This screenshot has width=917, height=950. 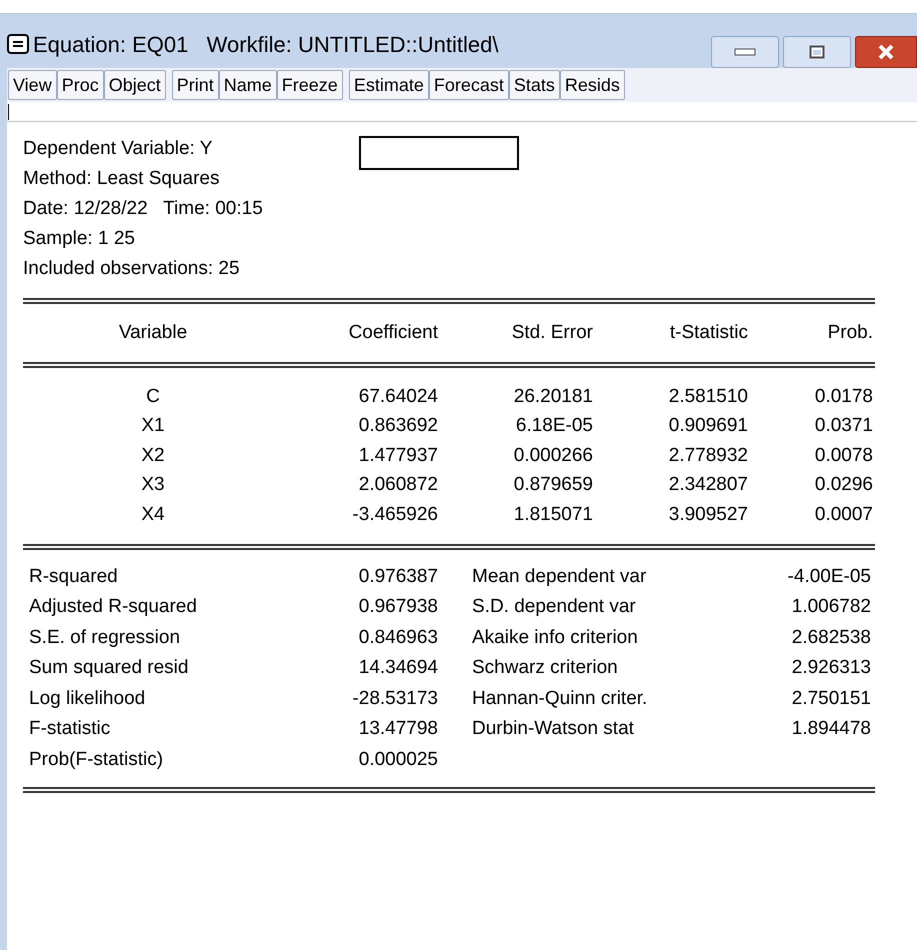 What do you see at coordinates (153, 332) in the screenshot?
I see `column-header: Variable` at bounding box center [153, 332].